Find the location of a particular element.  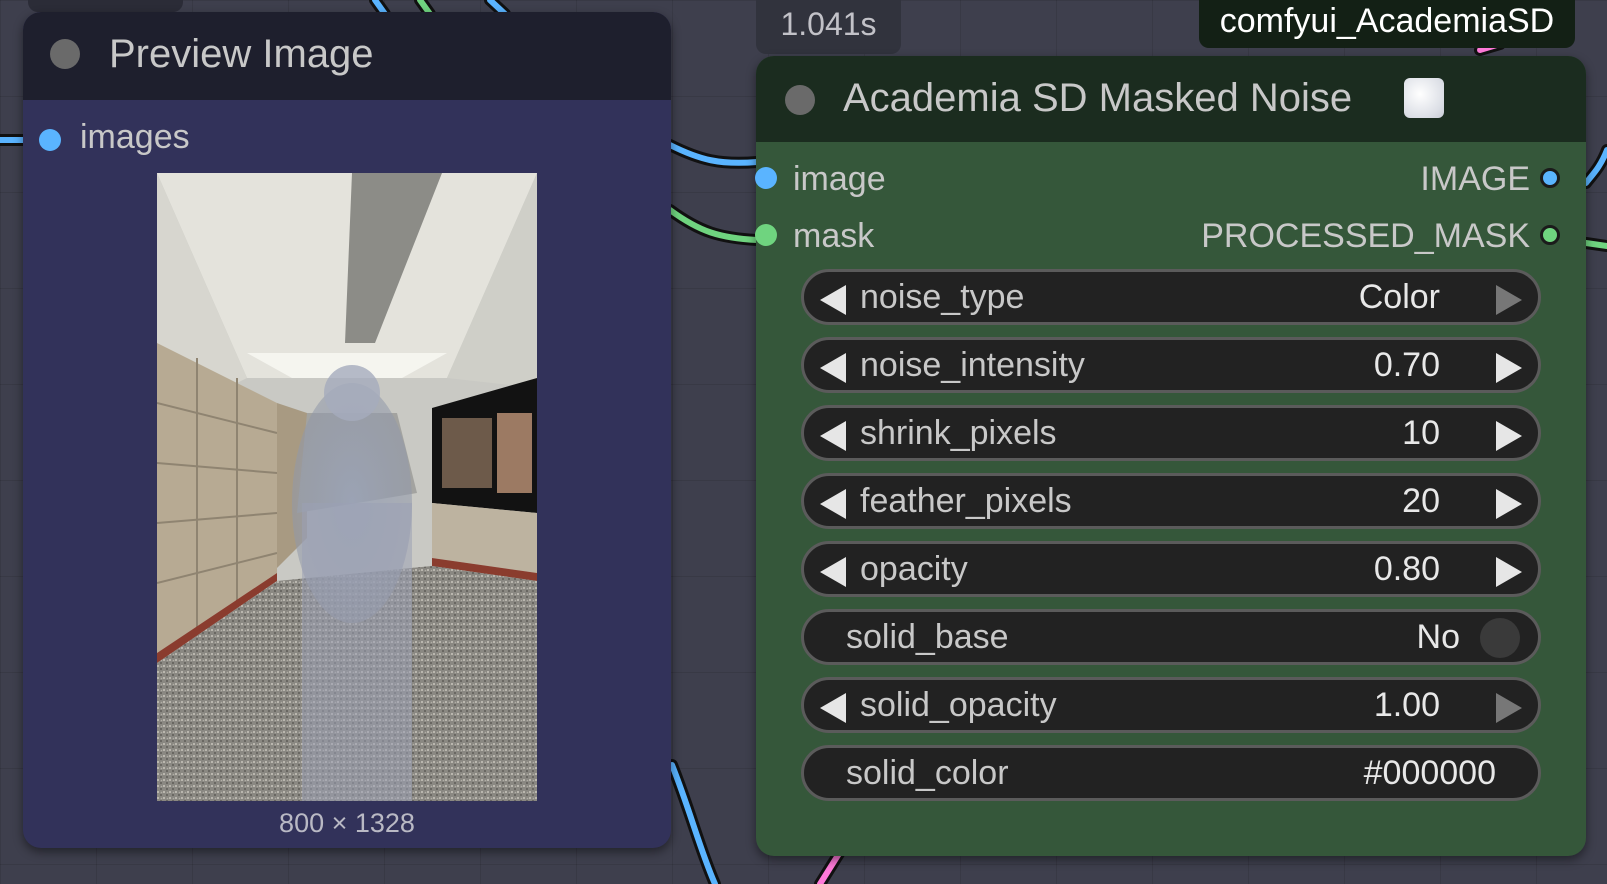

noise-type-combo: noise_type Color is located at coordinates (1171, 297).